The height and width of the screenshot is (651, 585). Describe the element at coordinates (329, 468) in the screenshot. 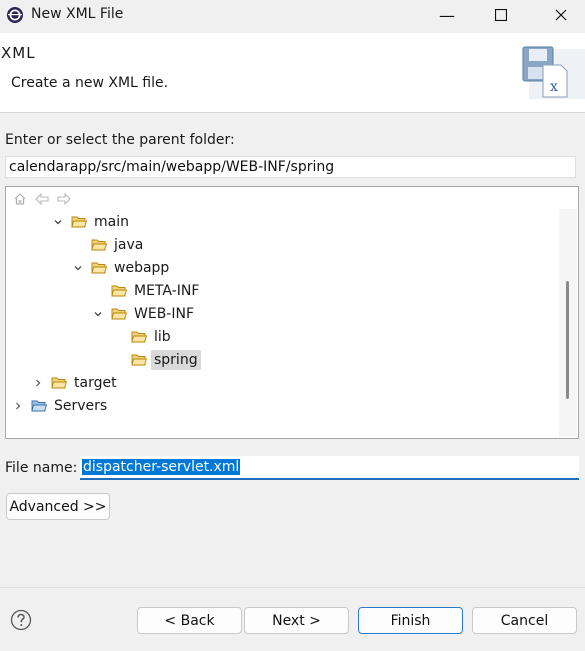

I see `file-name-input: dispatcher-servlet.xml` at that location.